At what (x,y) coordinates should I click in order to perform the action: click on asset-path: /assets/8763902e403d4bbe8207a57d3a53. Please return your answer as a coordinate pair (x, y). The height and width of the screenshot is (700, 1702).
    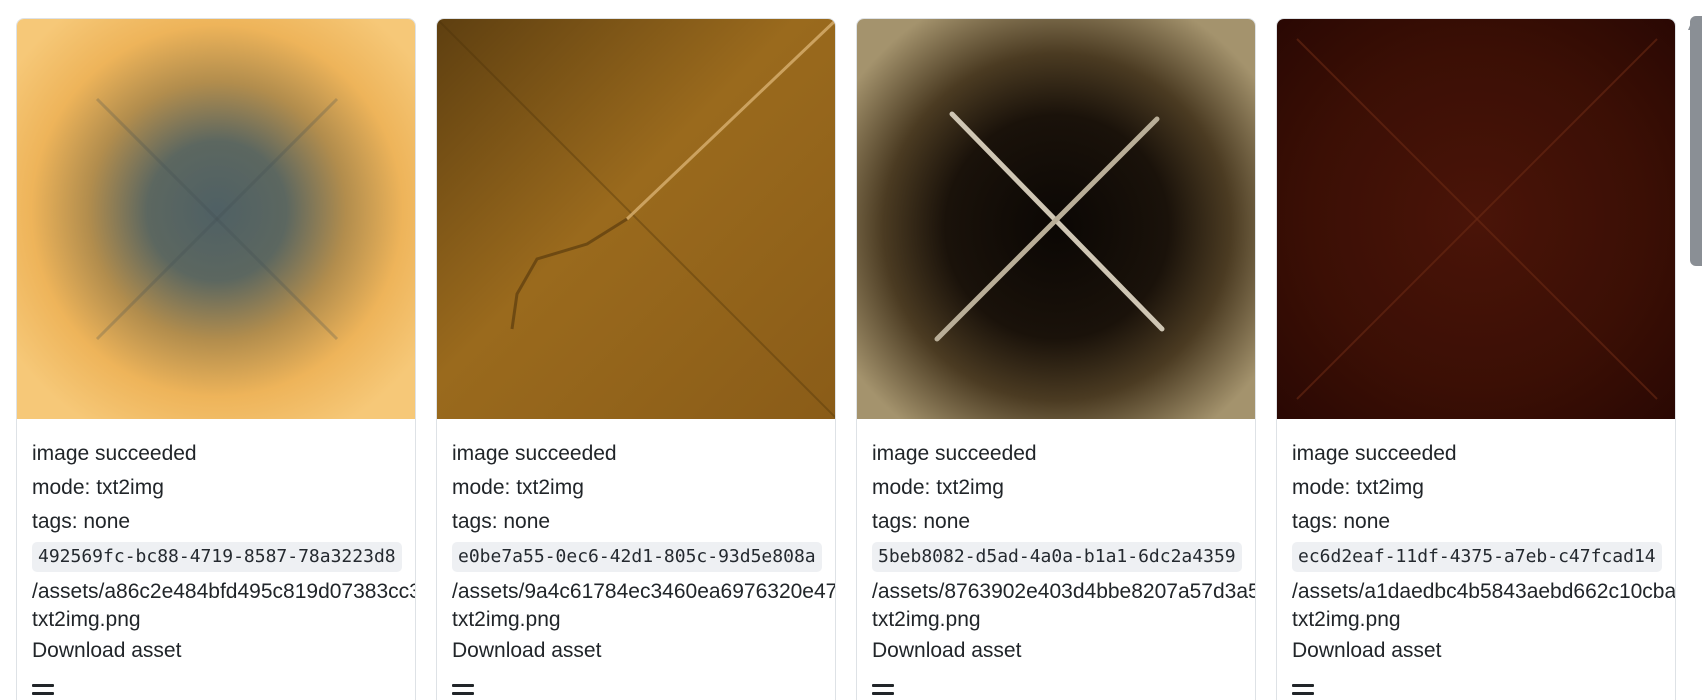
    Looking at the image, I should click on (1063, 591).